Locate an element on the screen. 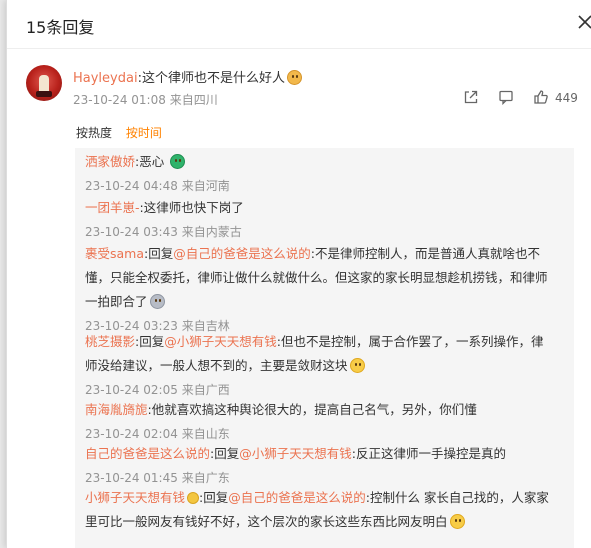 This screenshot has width=591, height=548. reply-username: 裹受sama is located at coordinates (114, 253).